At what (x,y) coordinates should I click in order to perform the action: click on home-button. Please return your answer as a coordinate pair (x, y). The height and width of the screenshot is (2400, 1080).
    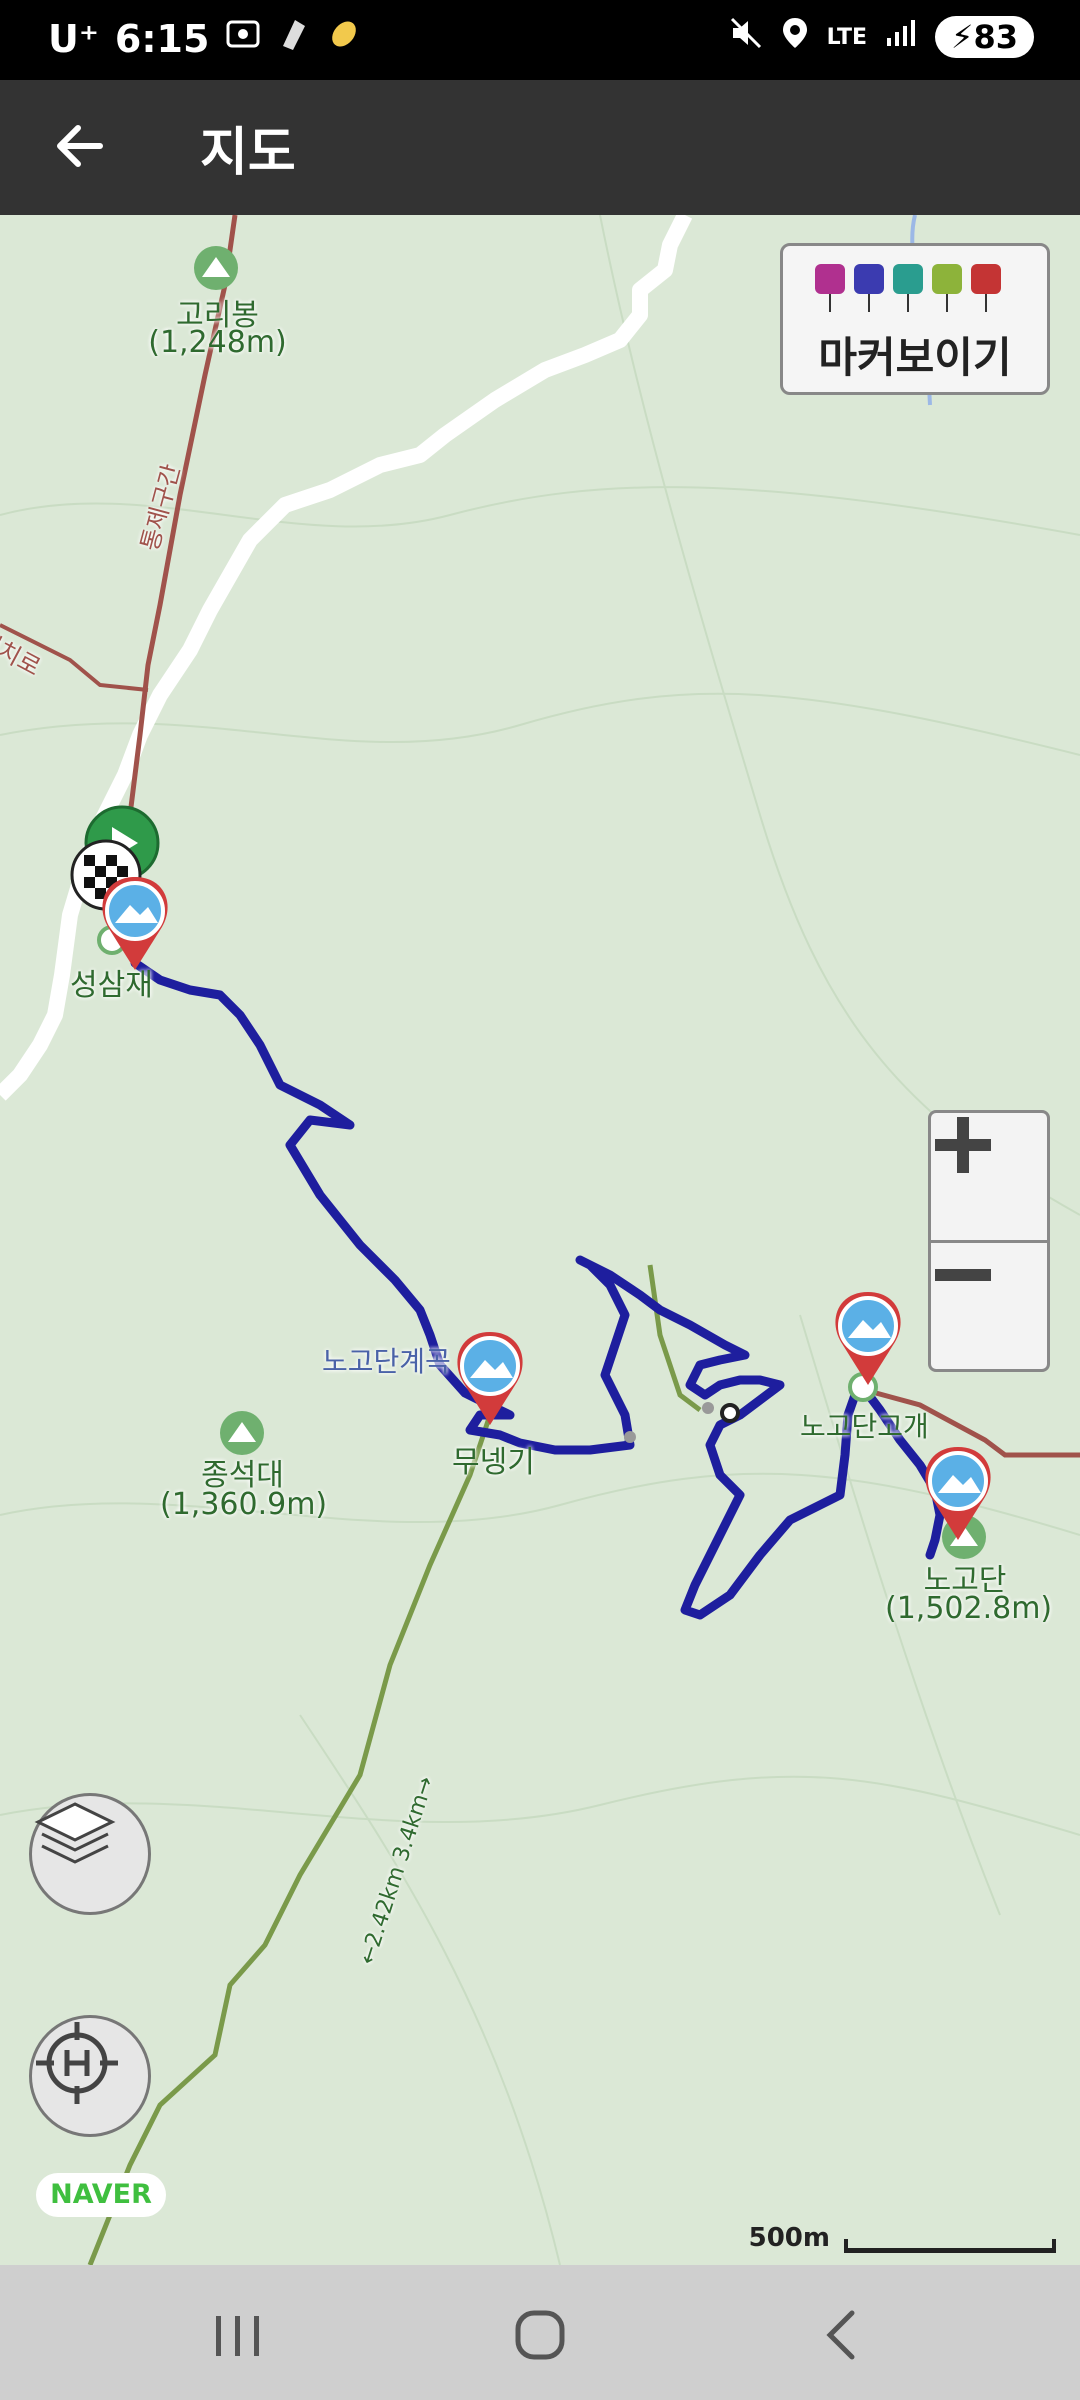
    Looking at the image, I should click on (540, 2335).